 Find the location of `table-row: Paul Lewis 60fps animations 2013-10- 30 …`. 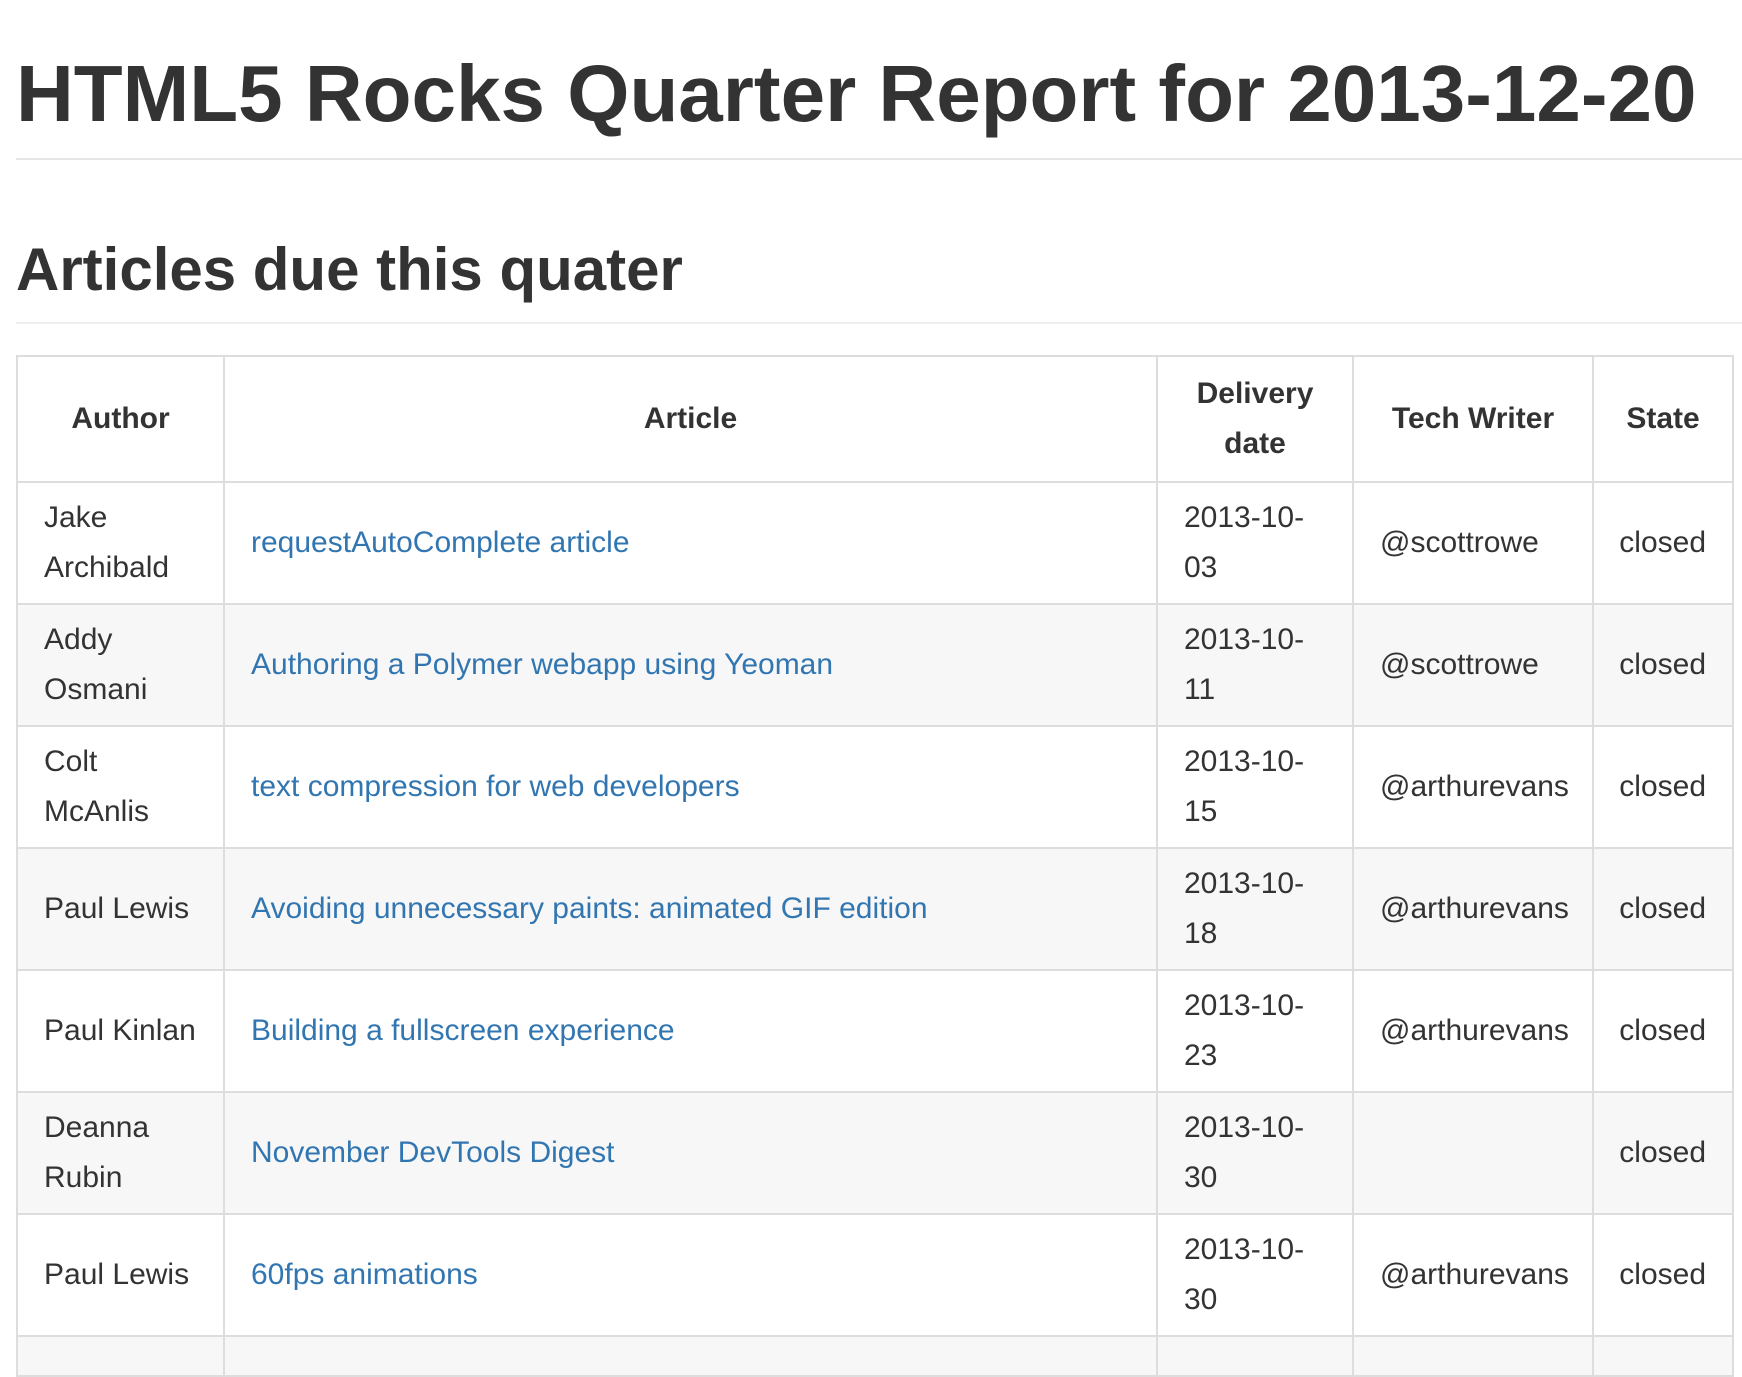

table-row: Paul Lewis 60fps animations 2013-10- 30 … is located at coordinates (875, 1275).